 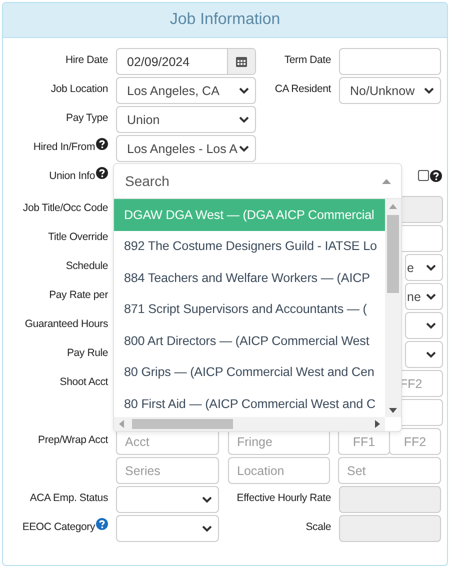 What do you see at coordinates (78, 295) in the screenshot?
I see `field-label: Pay Rate per` at bounding box center [78, 295].